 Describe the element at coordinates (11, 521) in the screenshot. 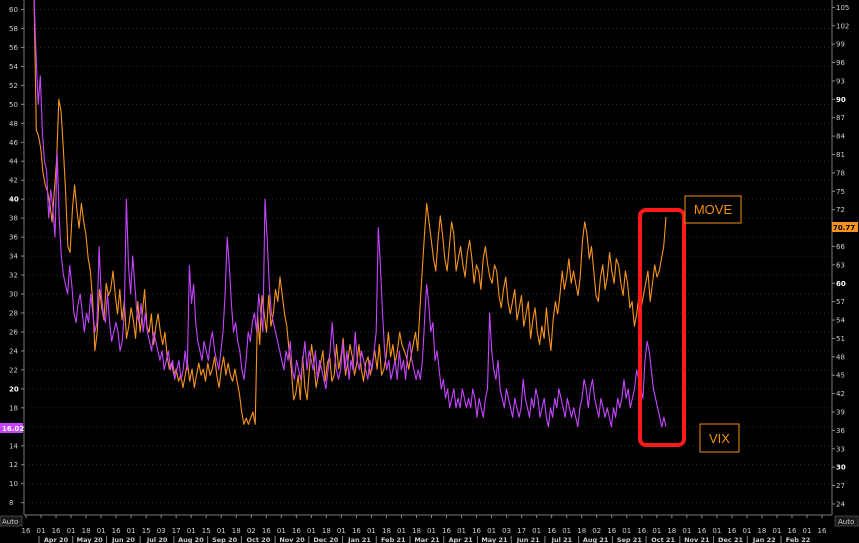

I see `left-auto-button: Auto` at that location.